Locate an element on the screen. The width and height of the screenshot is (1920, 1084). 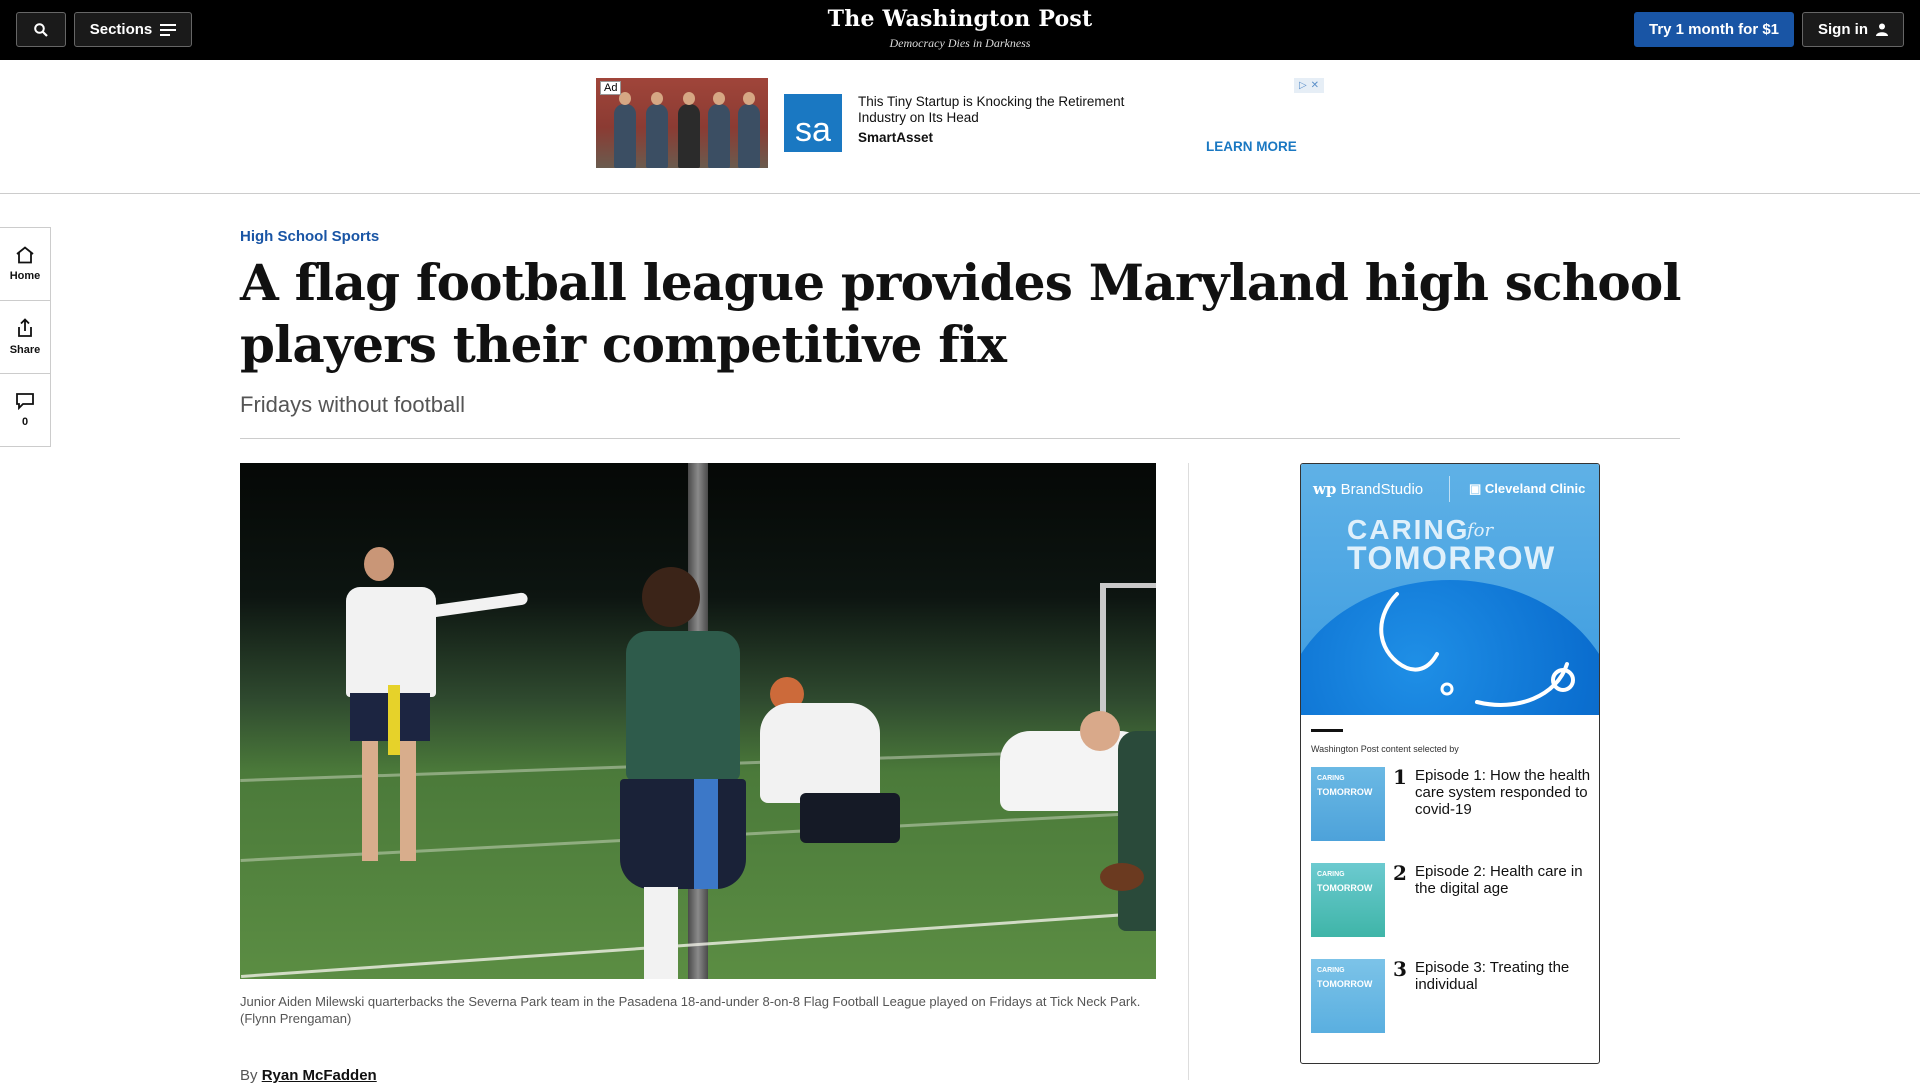
wp-brandstudio-logo: wp BrandStudio is located at coordinates (1368, 489).